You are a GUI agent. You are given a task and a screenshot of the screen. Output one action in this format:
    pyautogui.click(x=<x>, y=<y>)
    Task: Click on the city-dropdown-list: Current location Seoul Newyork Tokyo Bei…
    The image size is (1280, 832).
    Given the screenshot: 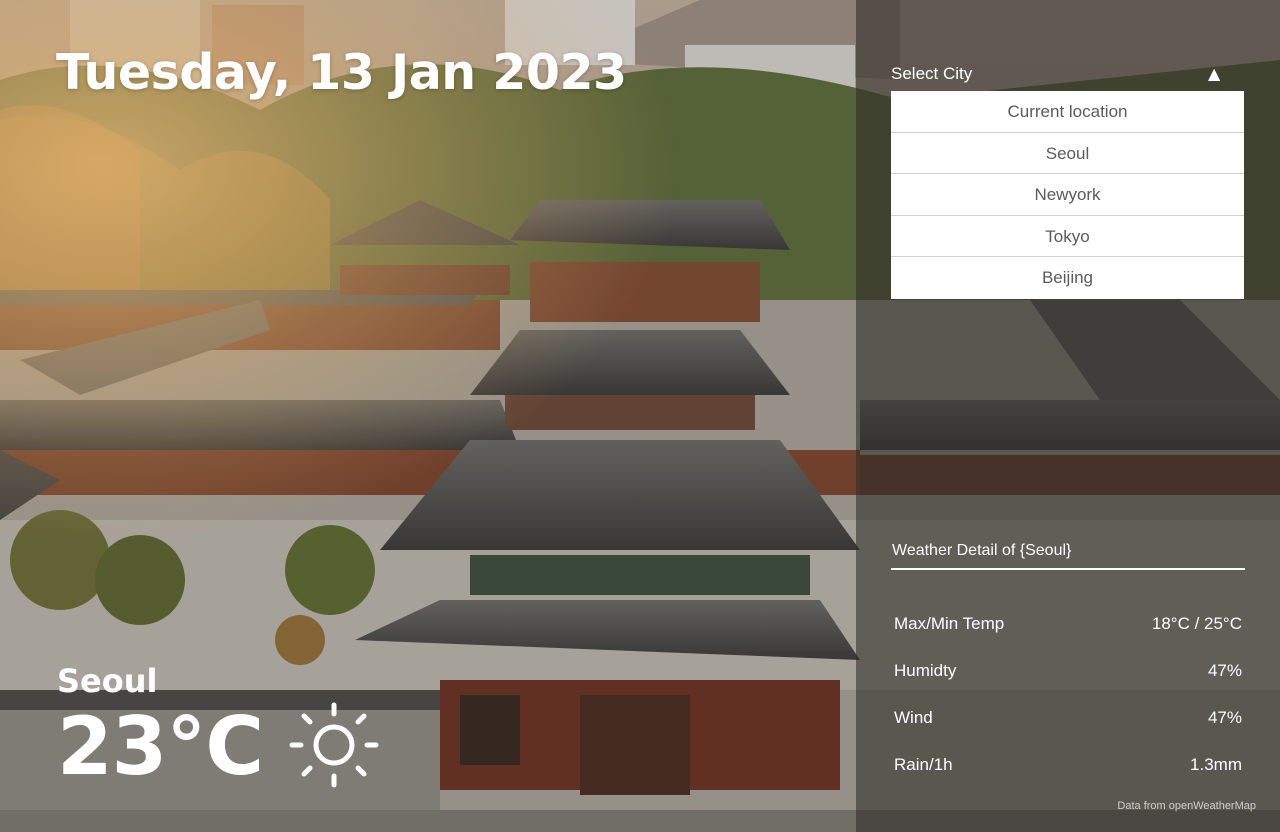 What is the action you would take?
    pyautogui.click(x=1067, y=195)
    